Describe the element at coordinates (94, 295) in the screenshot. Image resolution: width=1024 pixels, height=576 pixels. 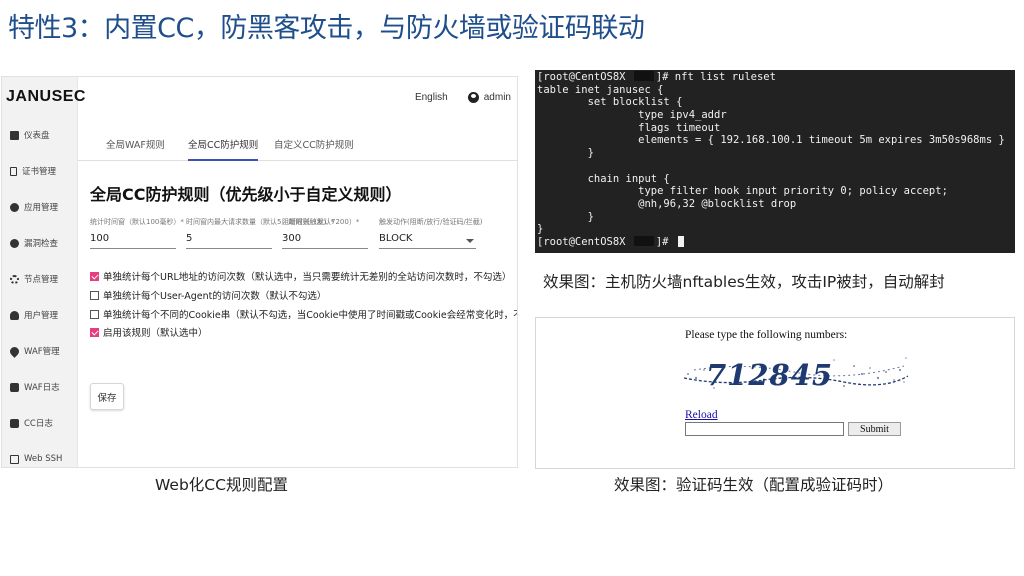
I see `checkbox-user-agent` at that location.